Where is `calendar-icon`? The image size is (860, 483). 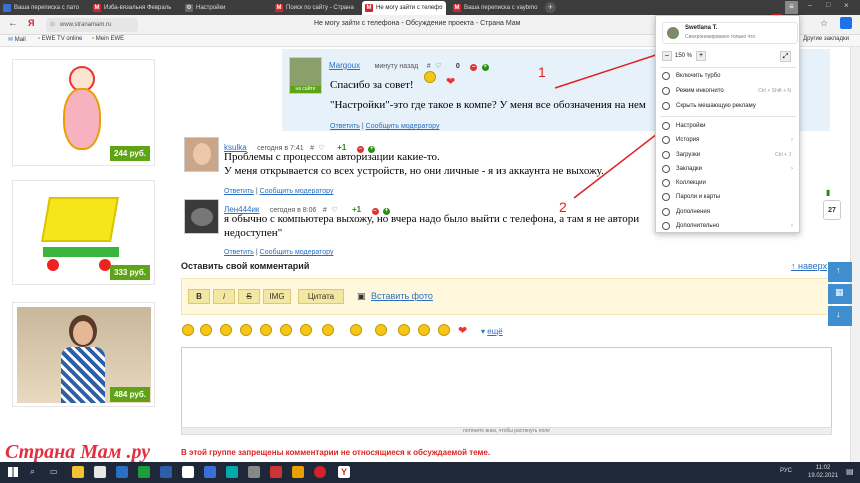
calendar-icon is located at coordinates (188, 472).